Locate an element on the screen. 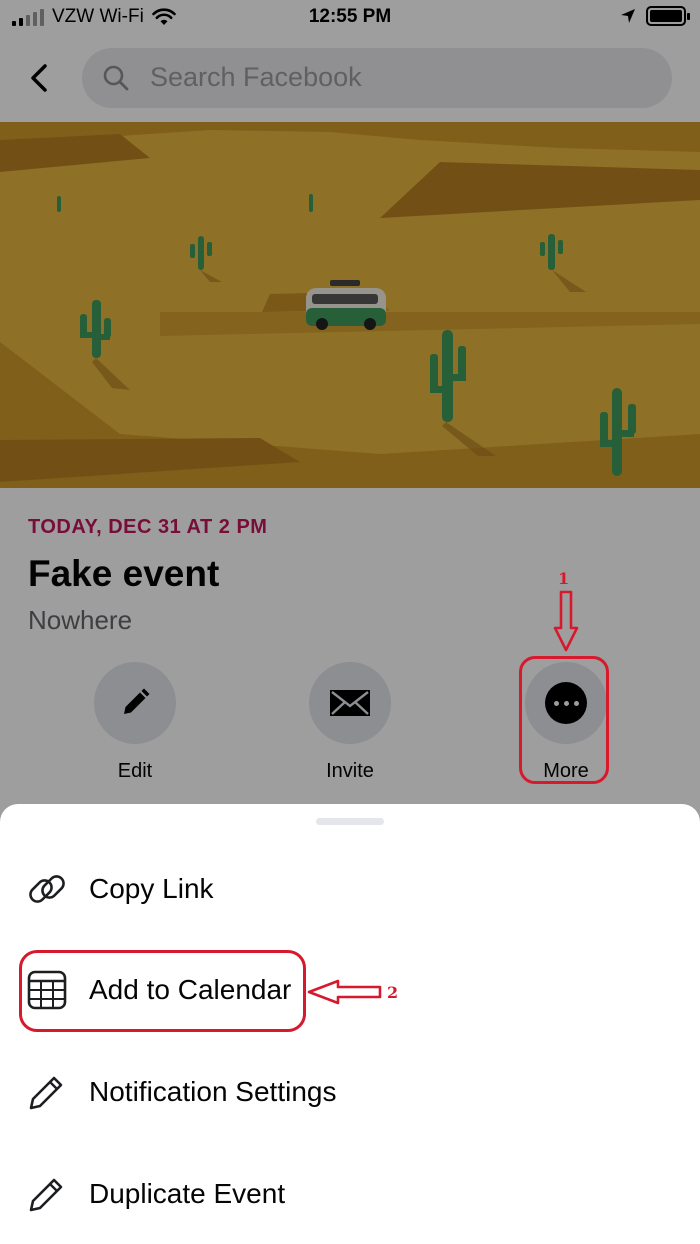  menu-item-notification-settings: Notification Settings is located at coordinates (350, 1092).